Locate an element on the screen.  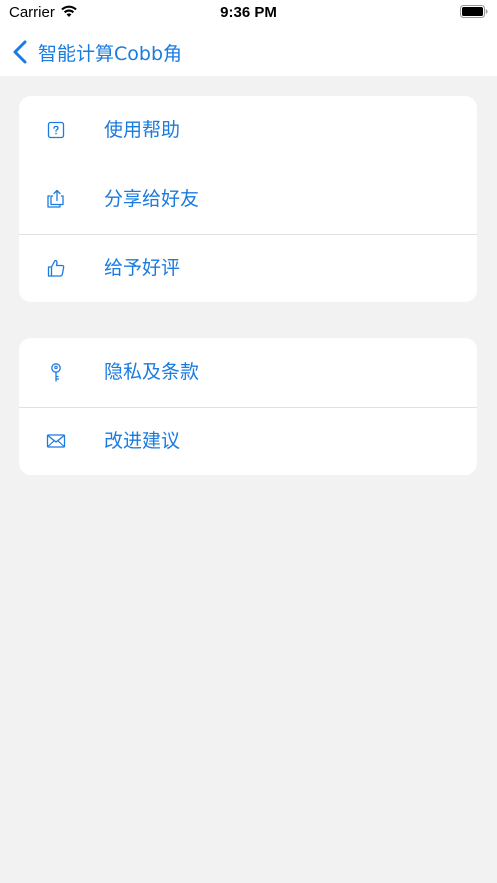
list-item-share: 分享给好友 is located at coordinates (248, 199).